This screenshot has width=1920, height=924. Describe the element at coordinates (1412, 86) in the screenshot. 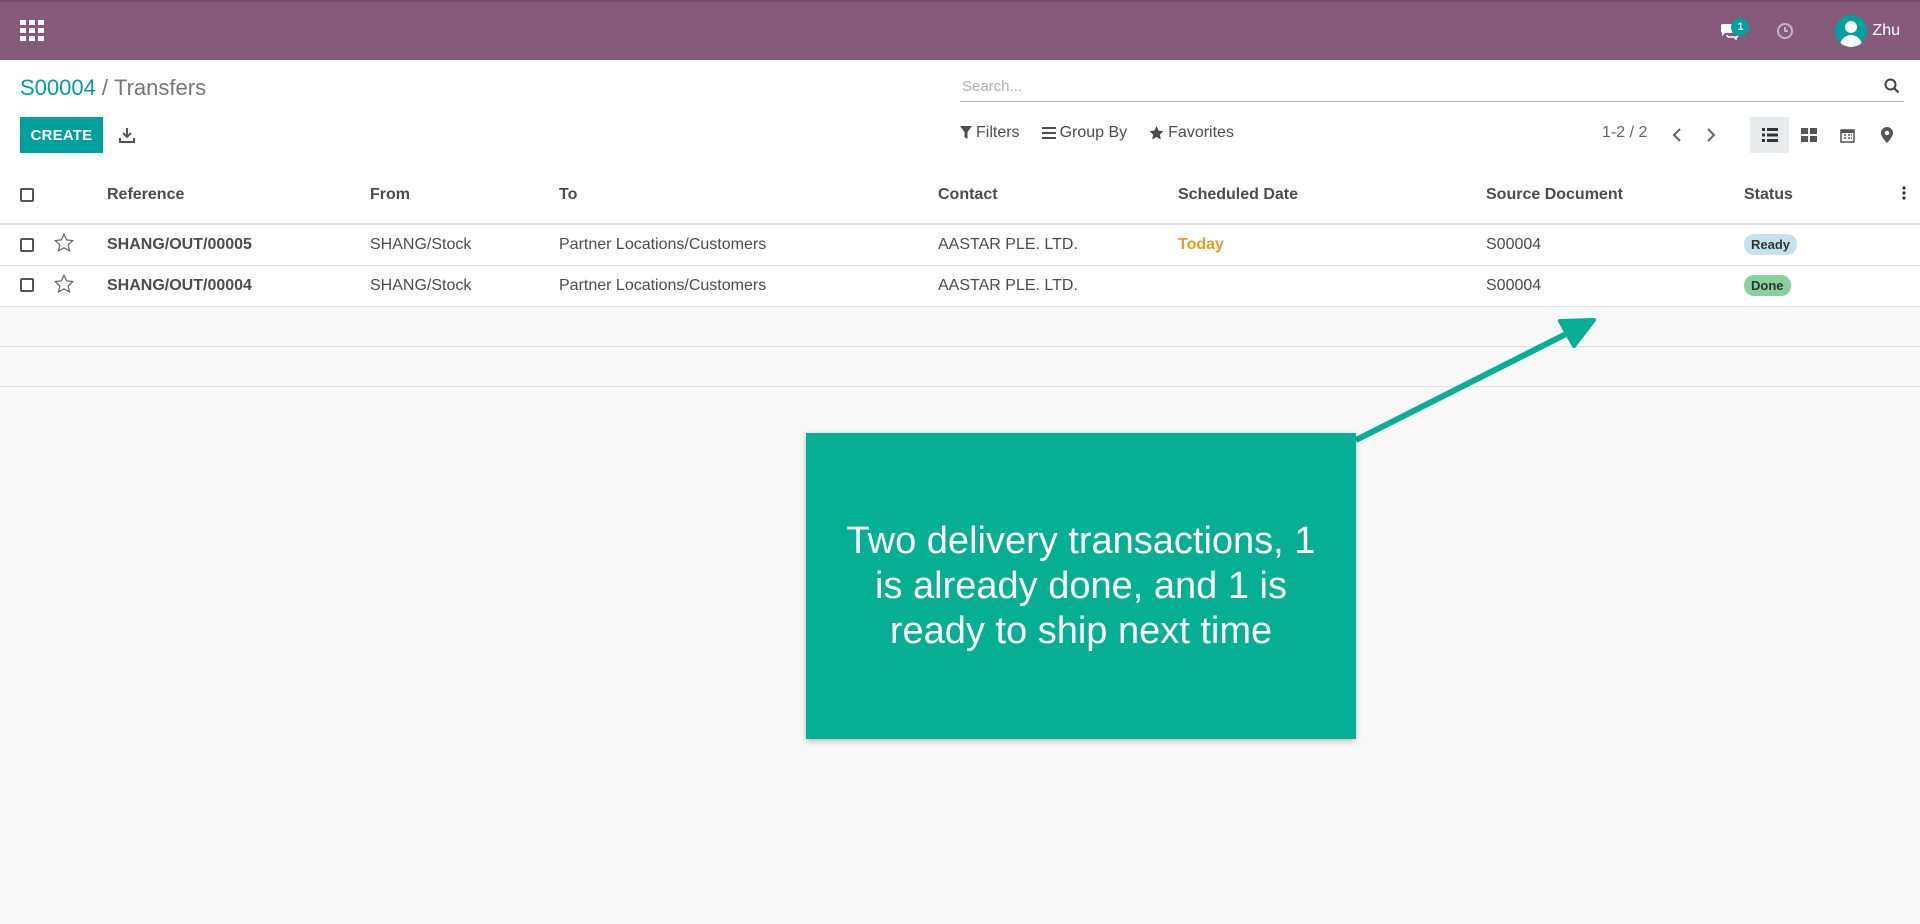

I see `search-input` at that location.